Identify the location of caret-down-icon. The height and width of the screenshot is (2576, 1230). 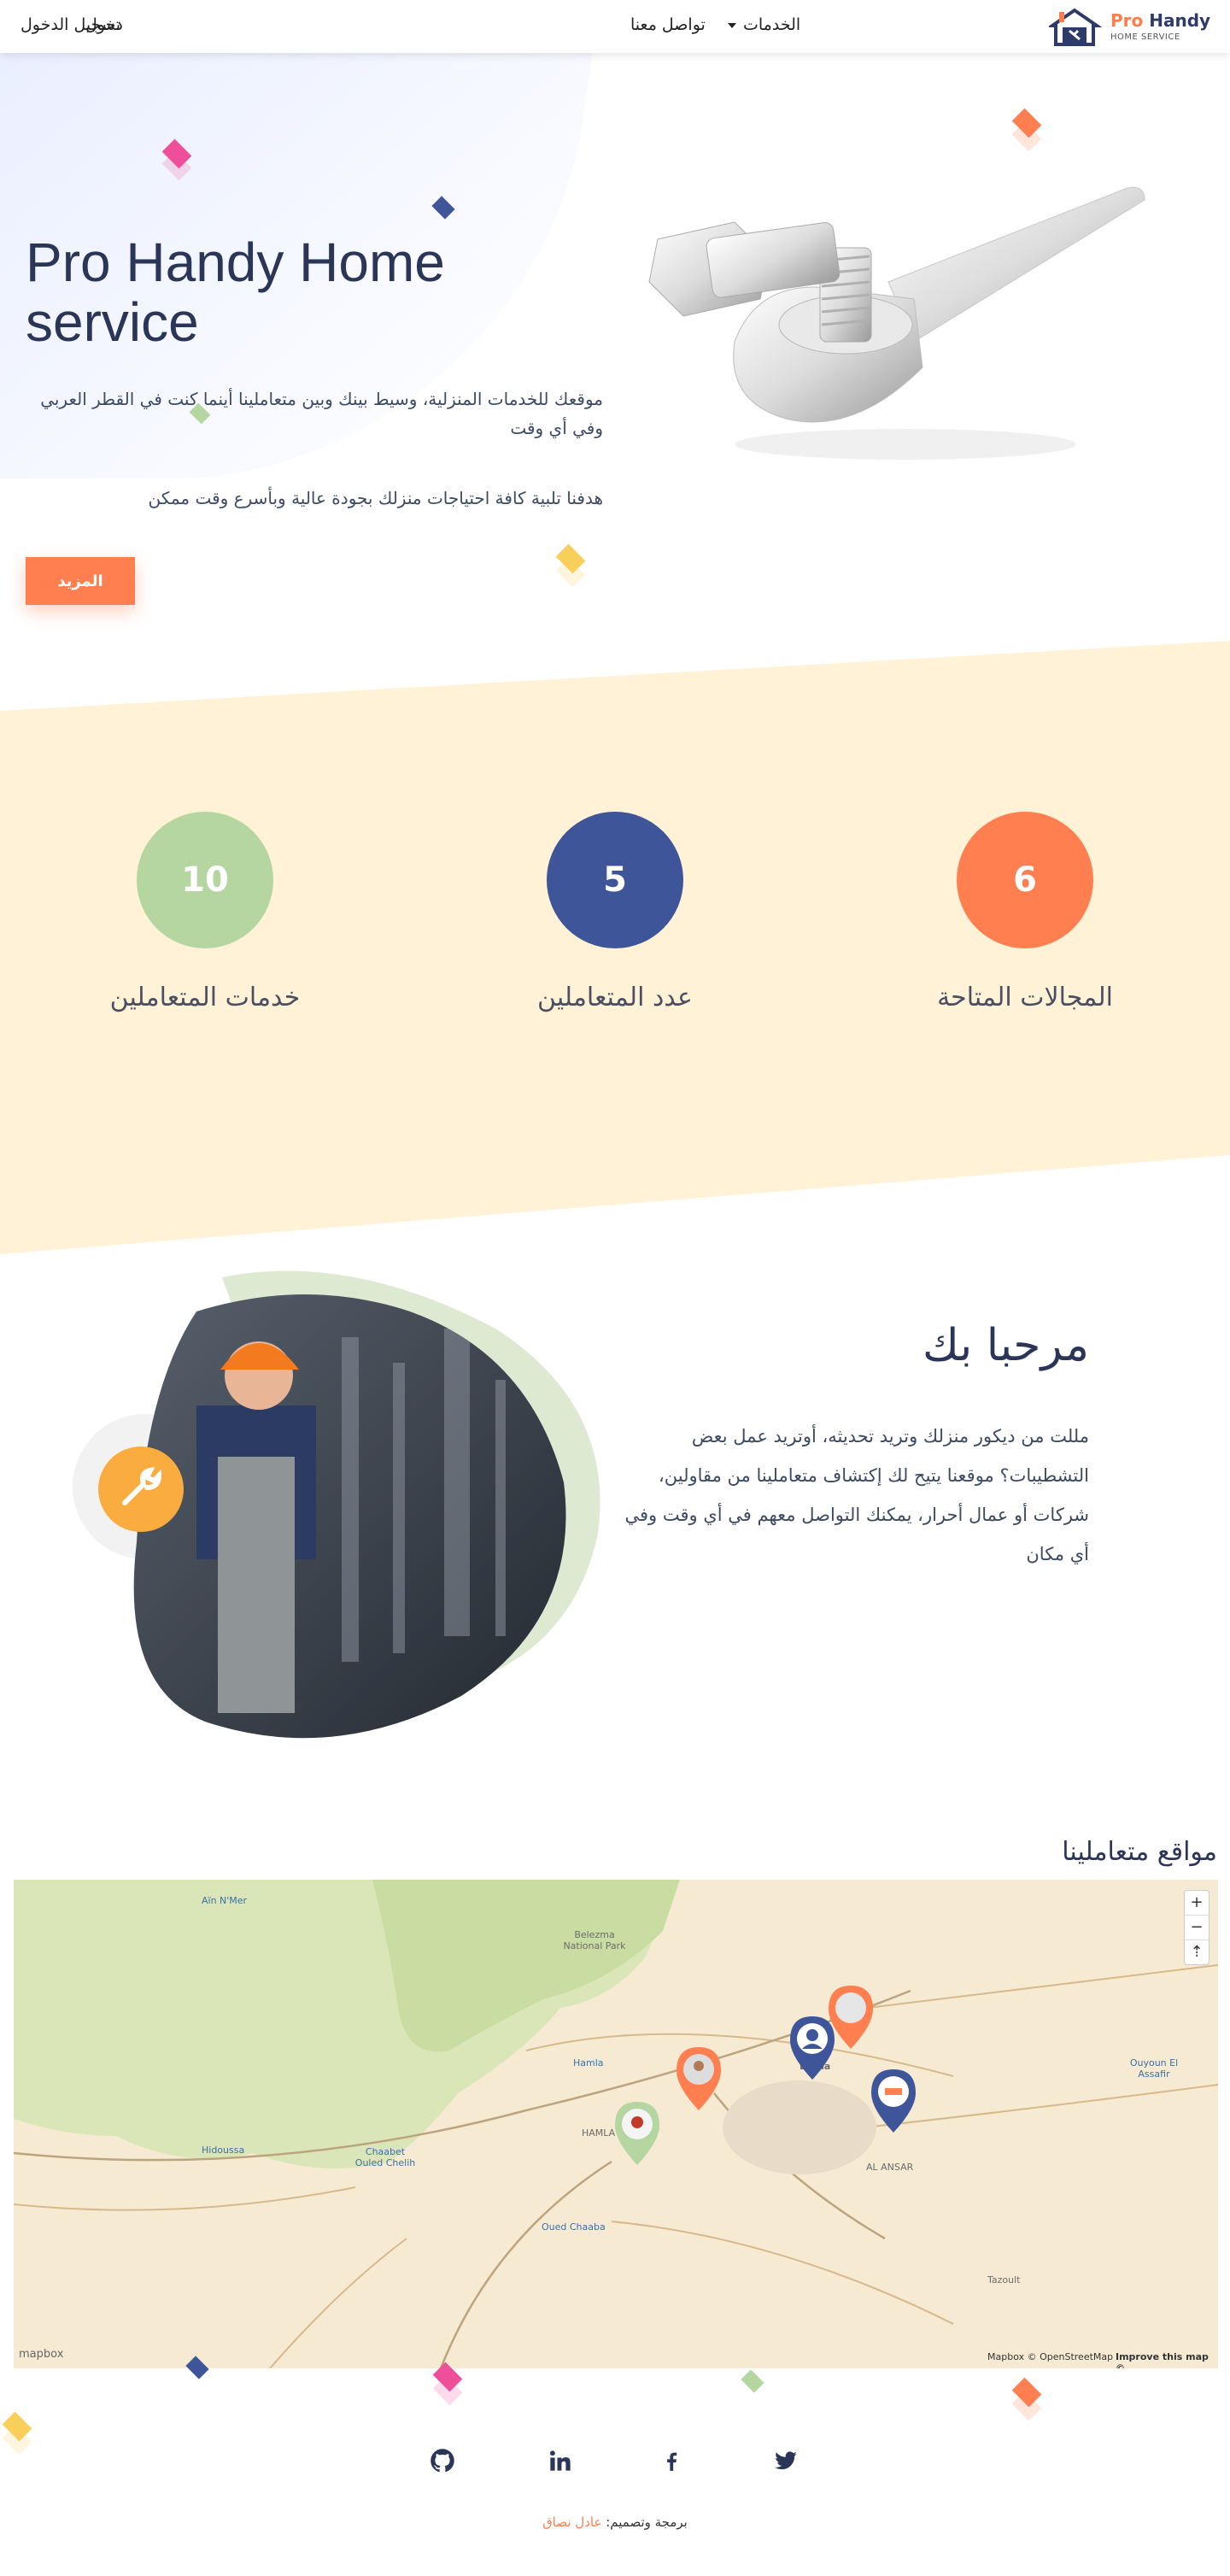
(732, 25).